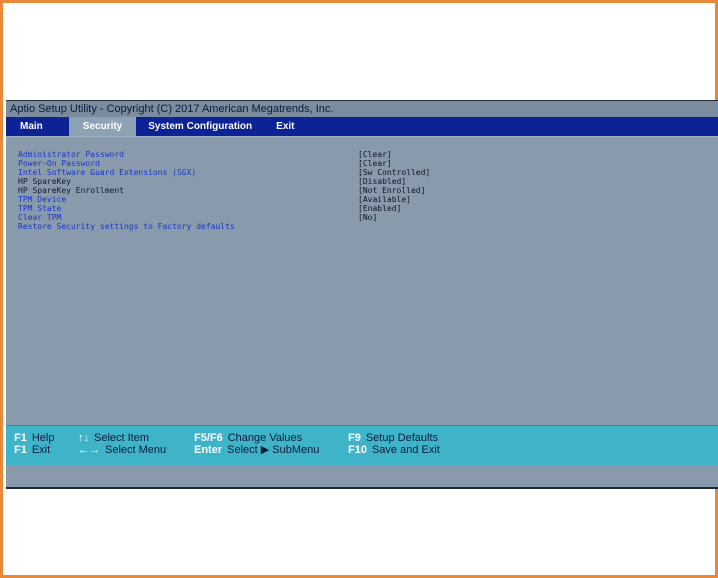 The image size is (718, 578). Describe the element at coordinates (362, 476) in the screenshot. I see `bottom-strip` at that location.